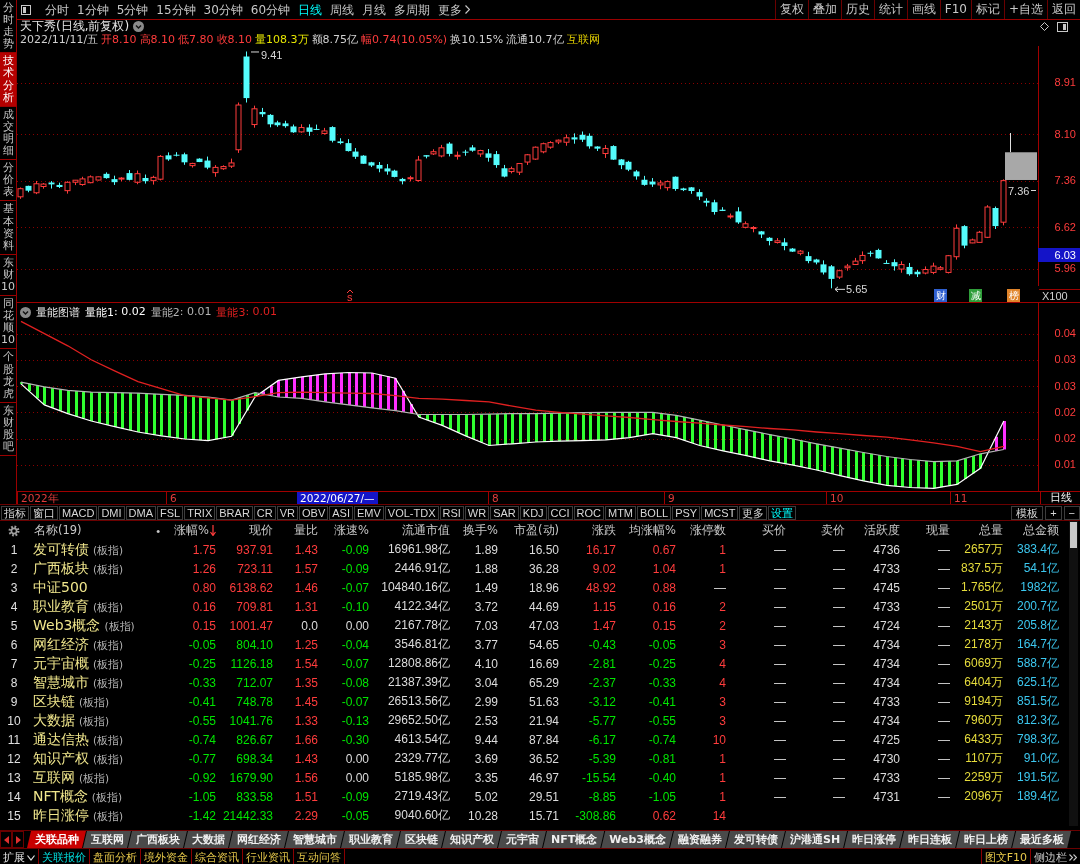  Describe the element at coordinates (107, 839) in the screenshot. I see `related-tab: 互联网` at that location.